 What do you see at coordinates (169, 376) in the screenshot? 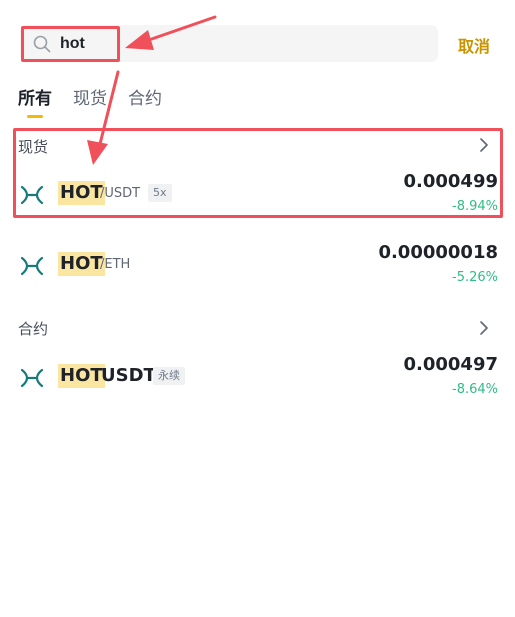
I see `perpetual-badge: 永续` at bounding box center [169, 376].